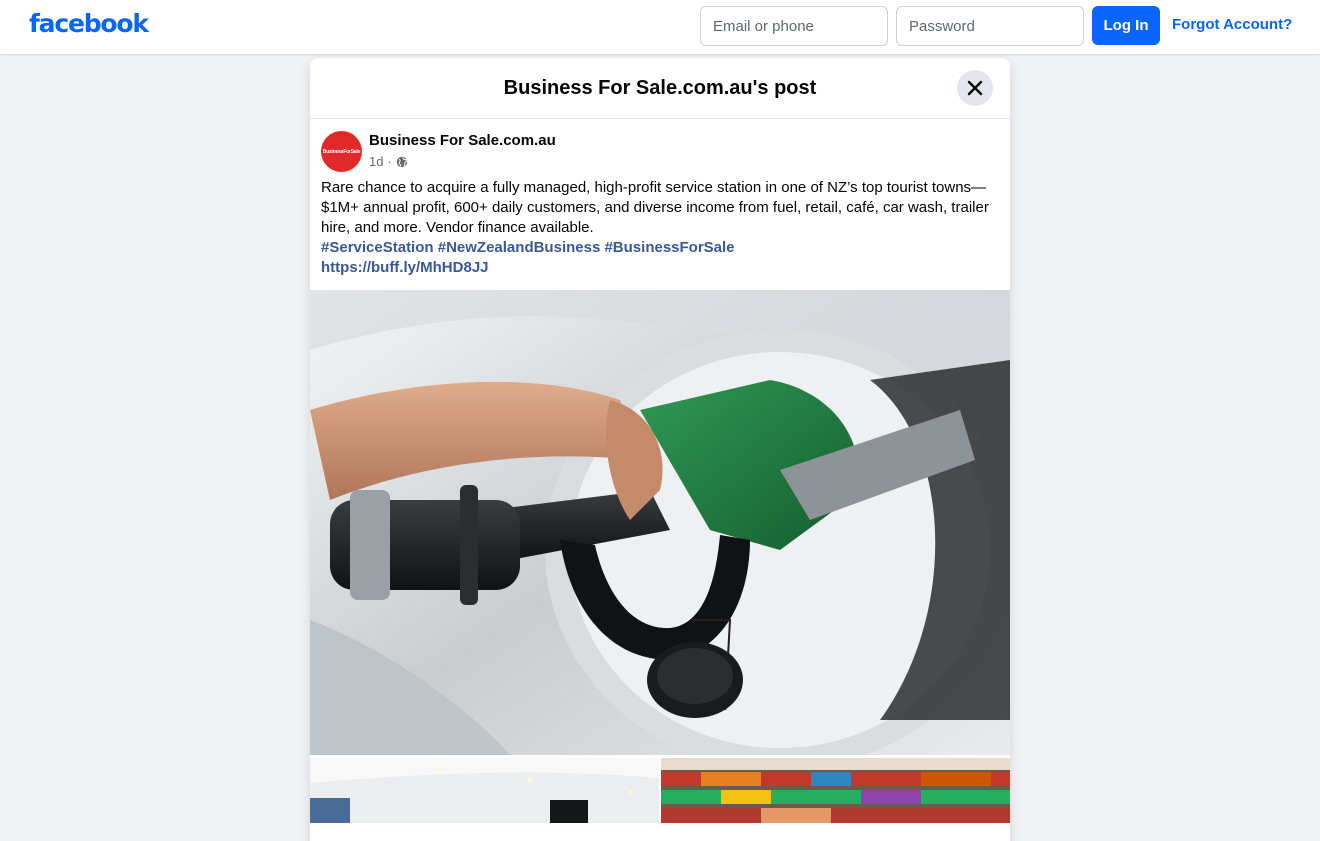  I want to click on hashtag-link: #NewZealandBusiness, so click(519, 247).